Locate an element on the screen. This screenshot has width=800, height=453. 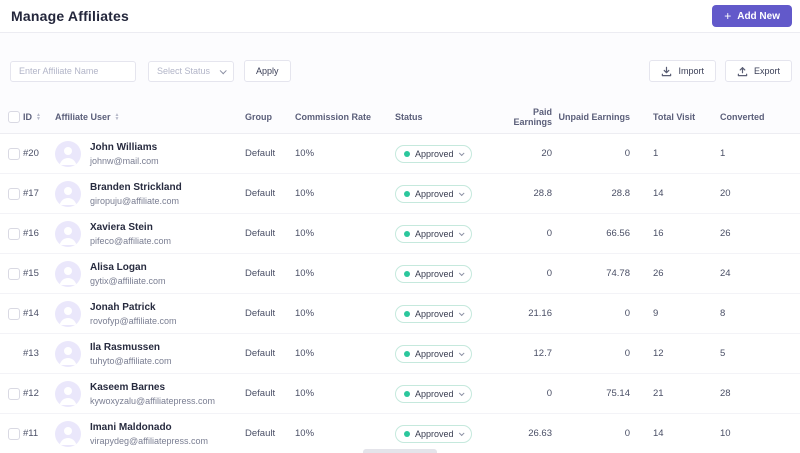
import-button: Import is located at coordinates (682, 71).